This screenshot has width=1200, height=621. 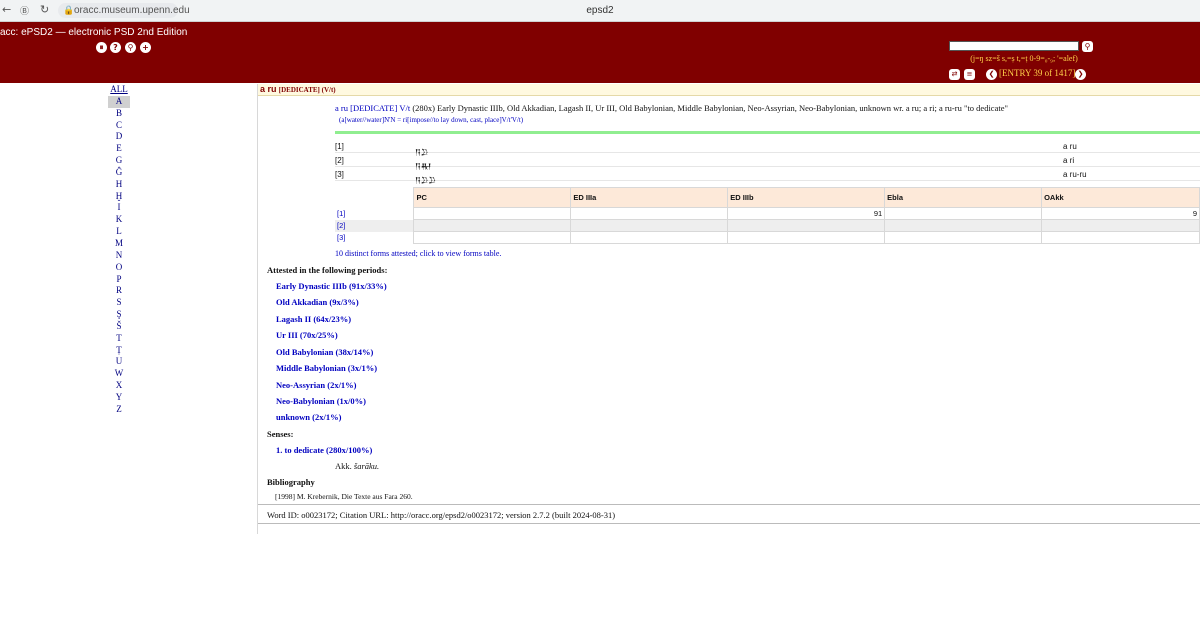 I want to click on letter-link: H, so click(x=119, y=185).